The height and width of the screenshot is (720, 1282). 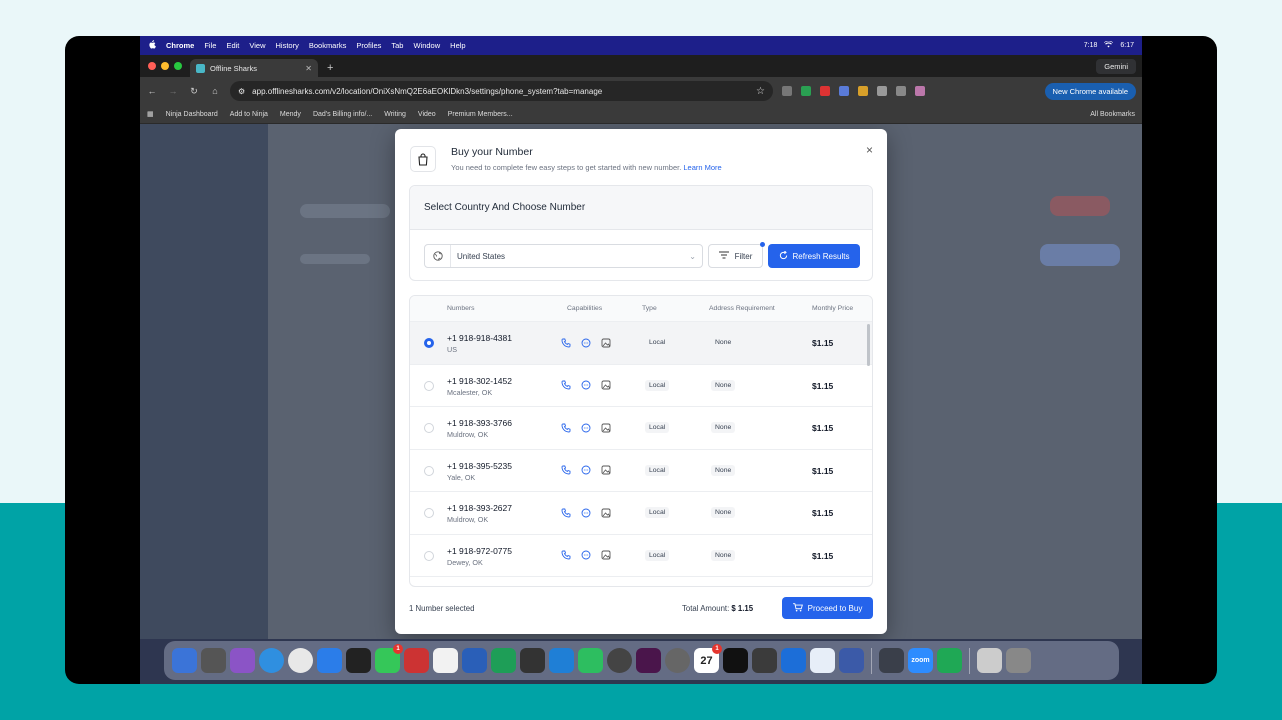 I want to click on bookmark-ninja-dashboard: Ninja Dashboard, so click(x=192, y=114).